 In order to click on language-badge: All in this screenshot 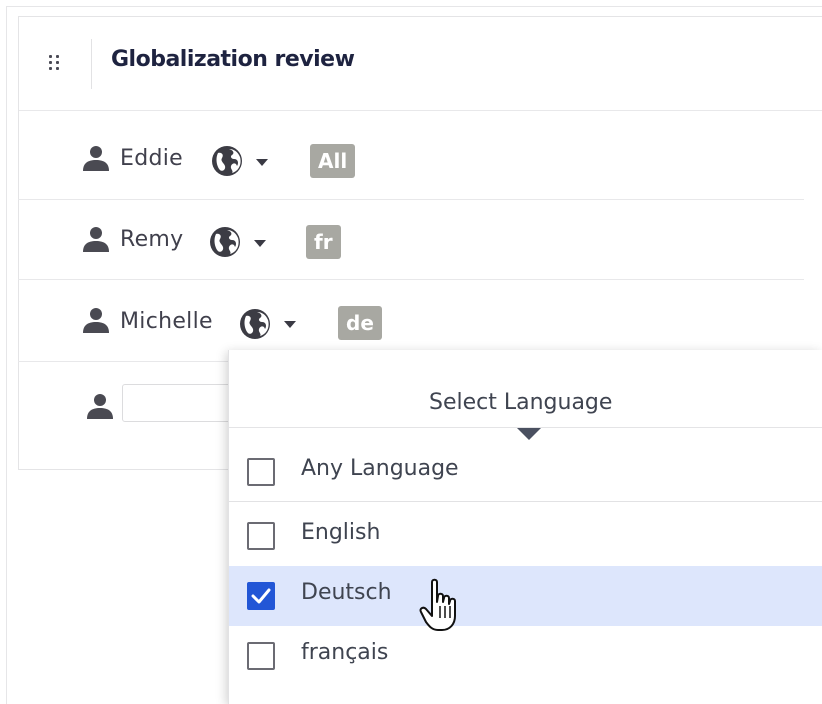, I will do `click(333, 161)`.